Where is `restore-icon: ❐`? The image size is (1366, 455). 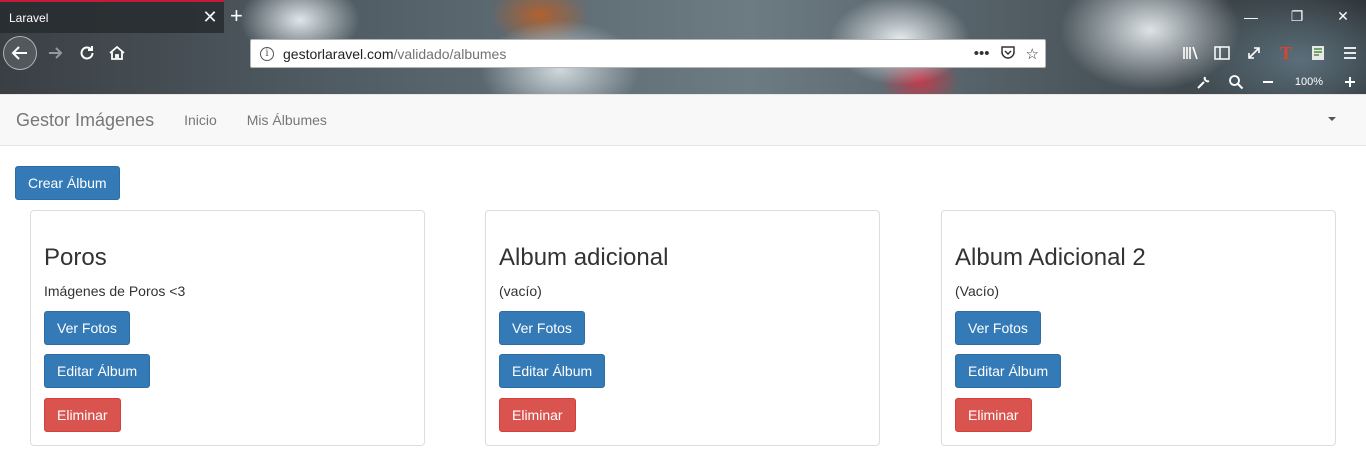
restore-icon: ❐ is located at coordinates (1297, 16).